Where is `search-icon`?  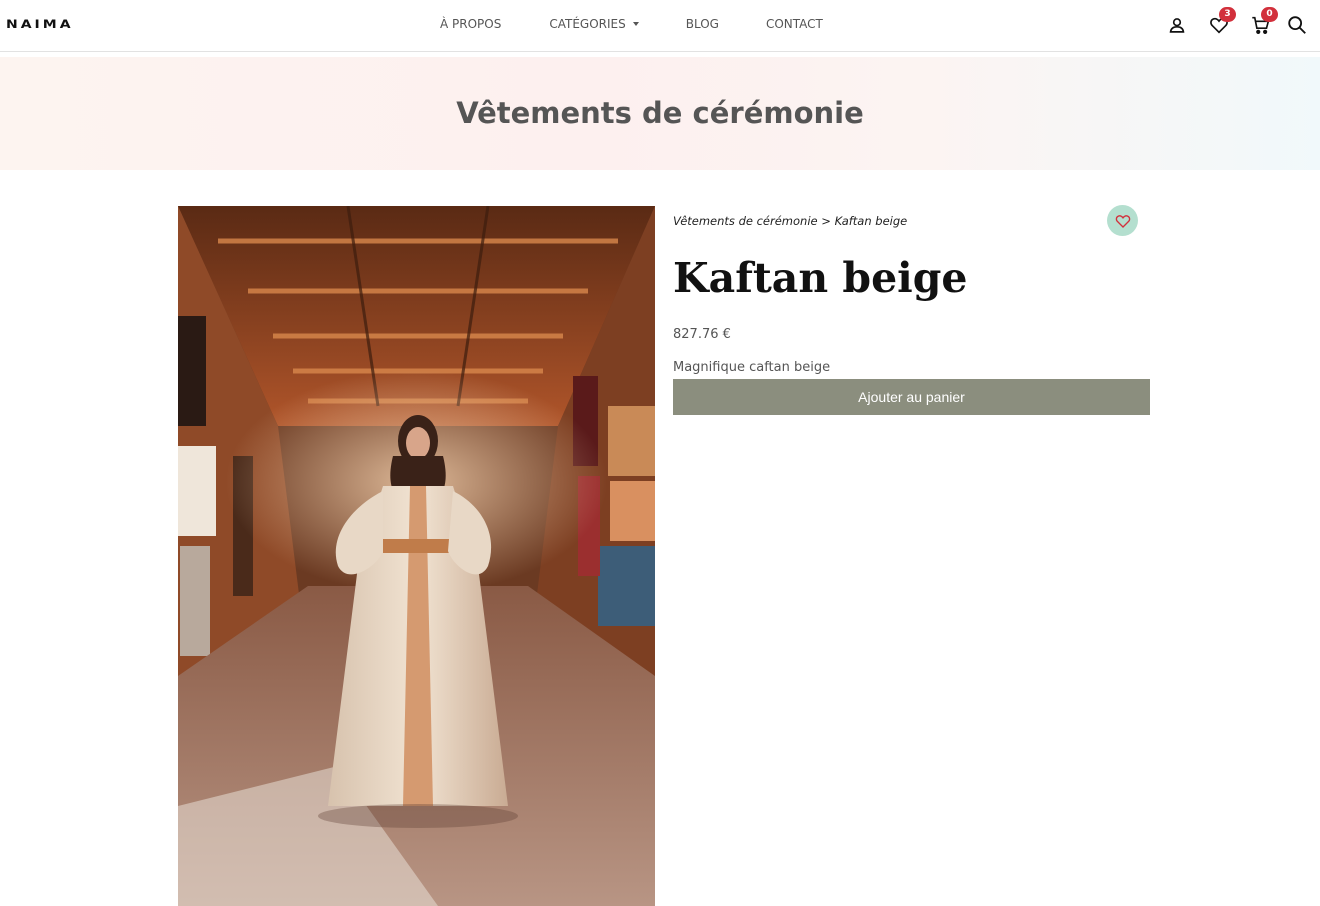 search-icon is located at coordinates (1297, 25).